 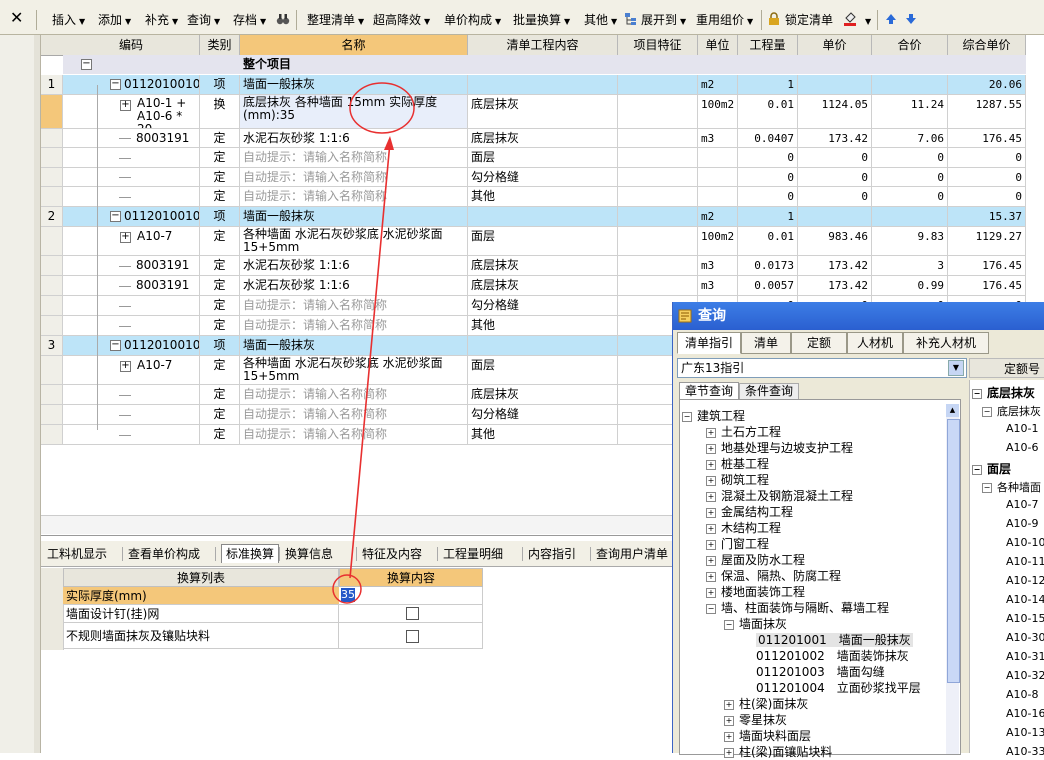 What do you see at coordinates (543, 197) in the screenshot?
I see `cell-content: 其他` at bounding box center [543, 197].